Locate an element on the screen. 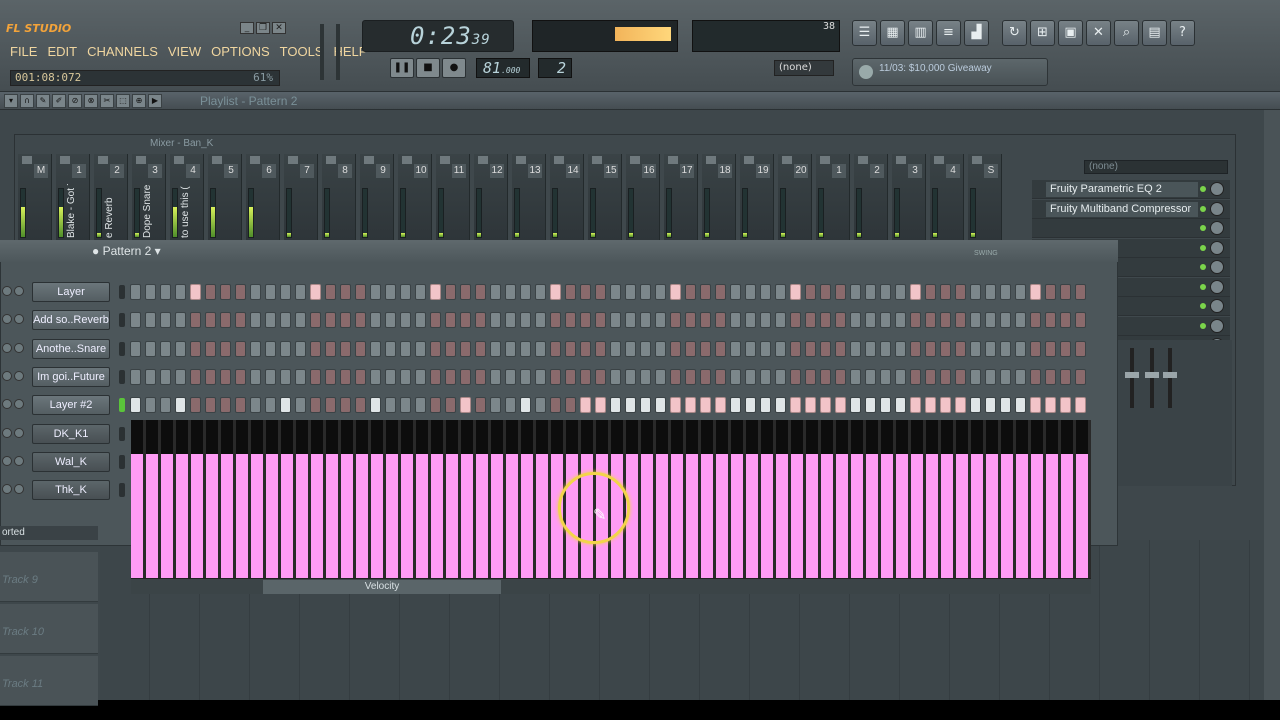 This screenshot has width=1280, height=720. menu-view: VIEW is located at coordinates (184, 54).